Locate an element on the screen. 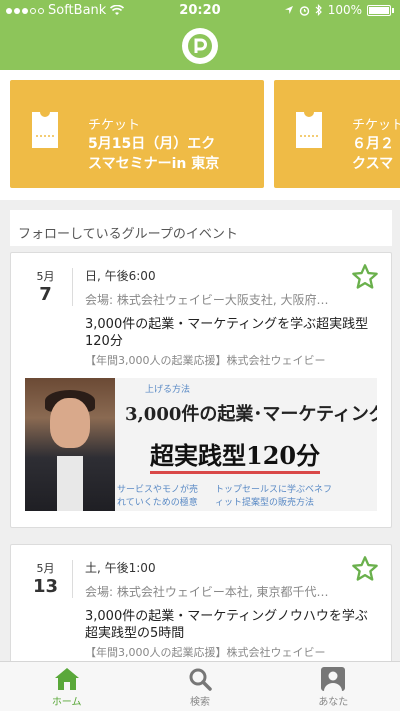 This screenshot has height=711, width=400. tab-home: ホーム is located at coordinates (66, 686).